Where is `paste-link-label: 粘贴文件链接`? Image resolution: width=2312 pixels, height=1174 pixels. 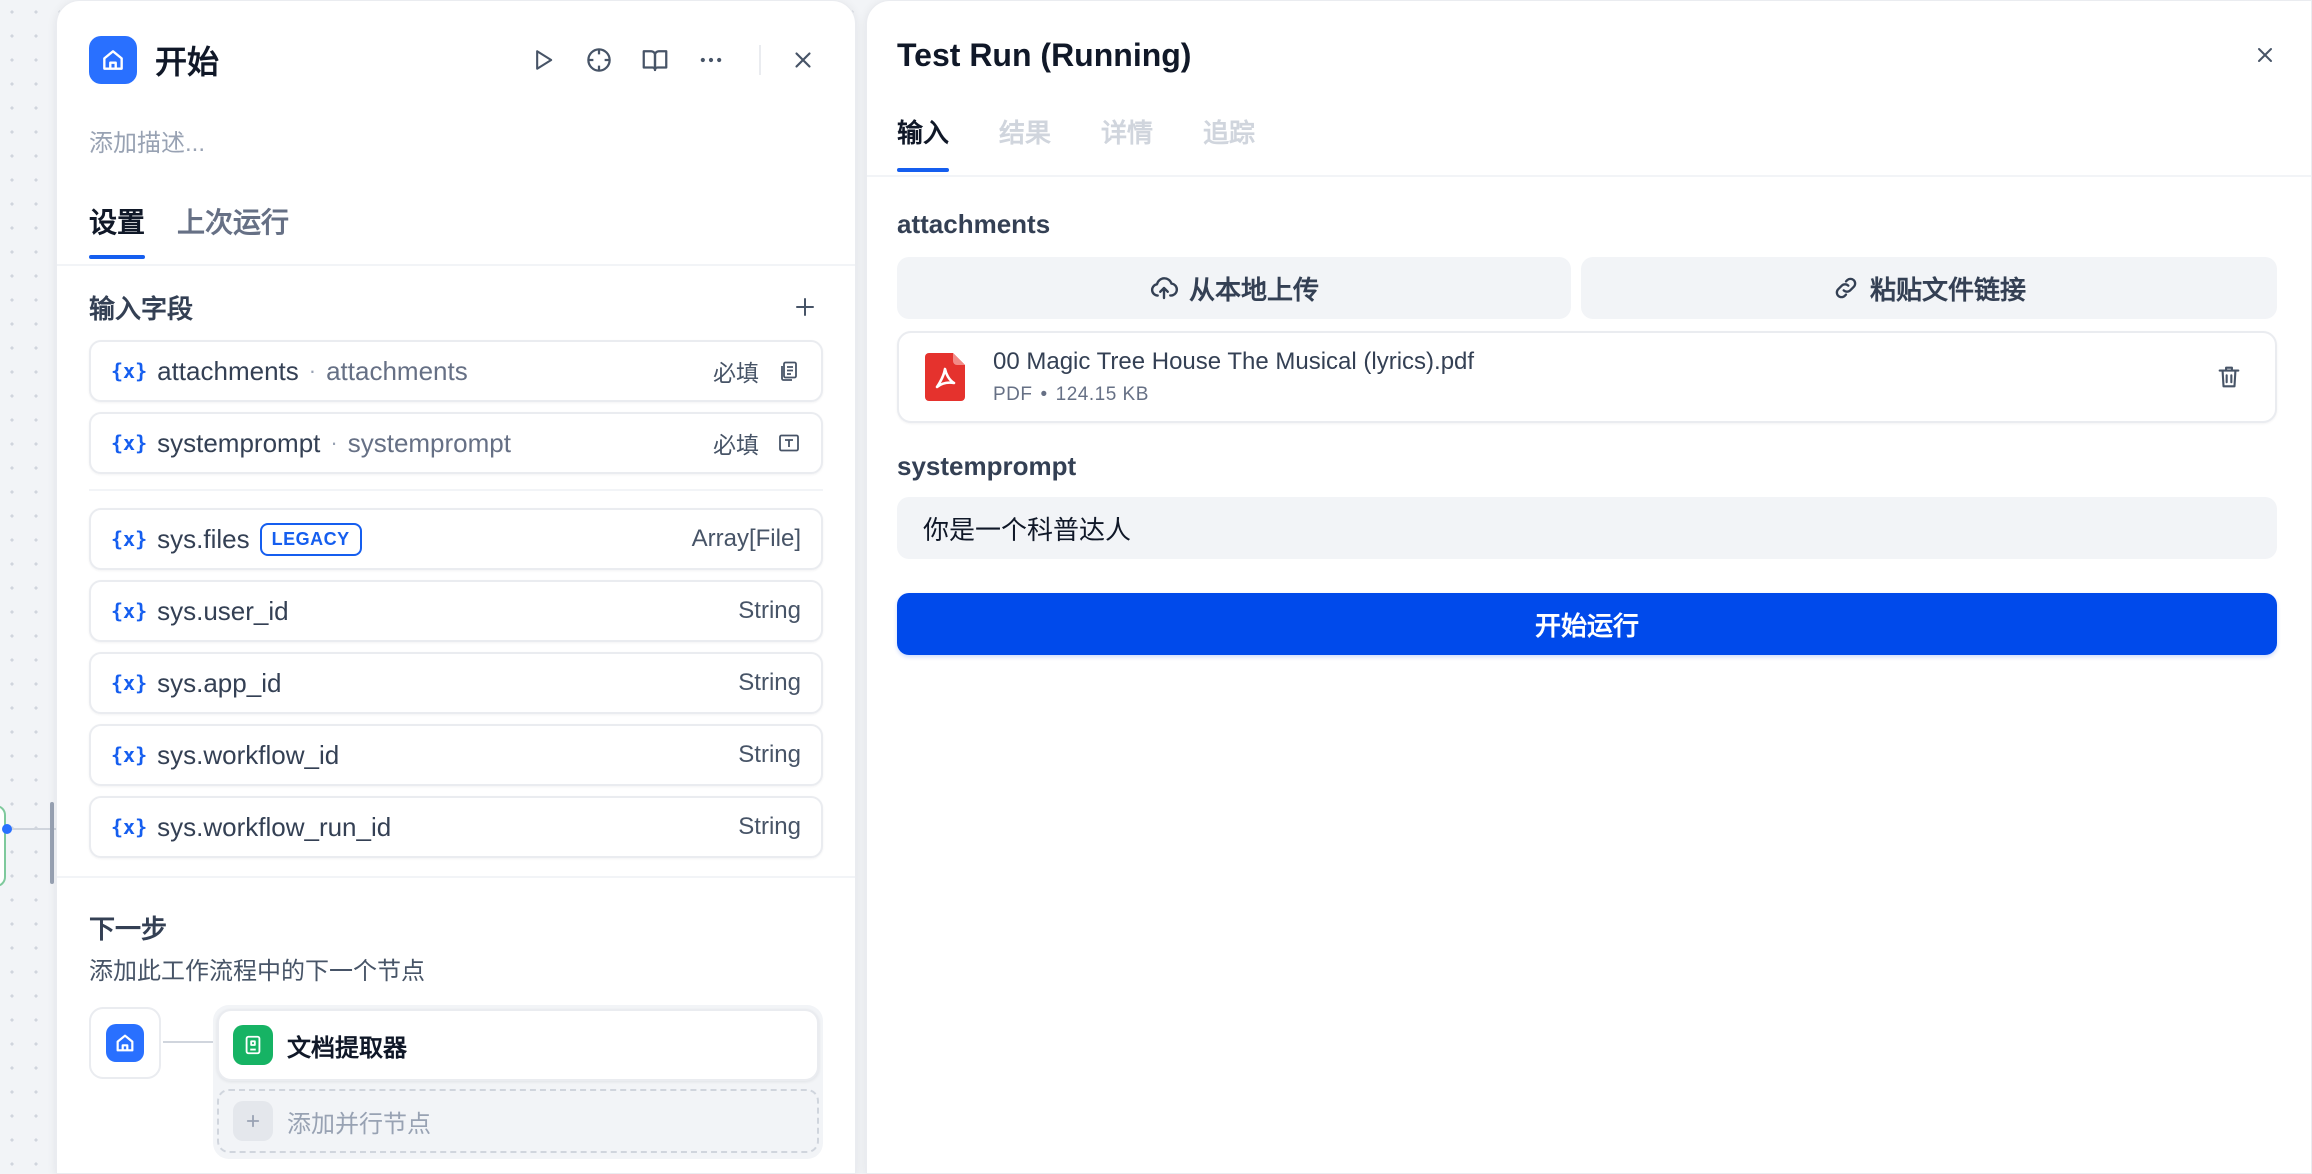
paste-link-label: 粘贴文件链接 is located at coordinates (1947, 289).